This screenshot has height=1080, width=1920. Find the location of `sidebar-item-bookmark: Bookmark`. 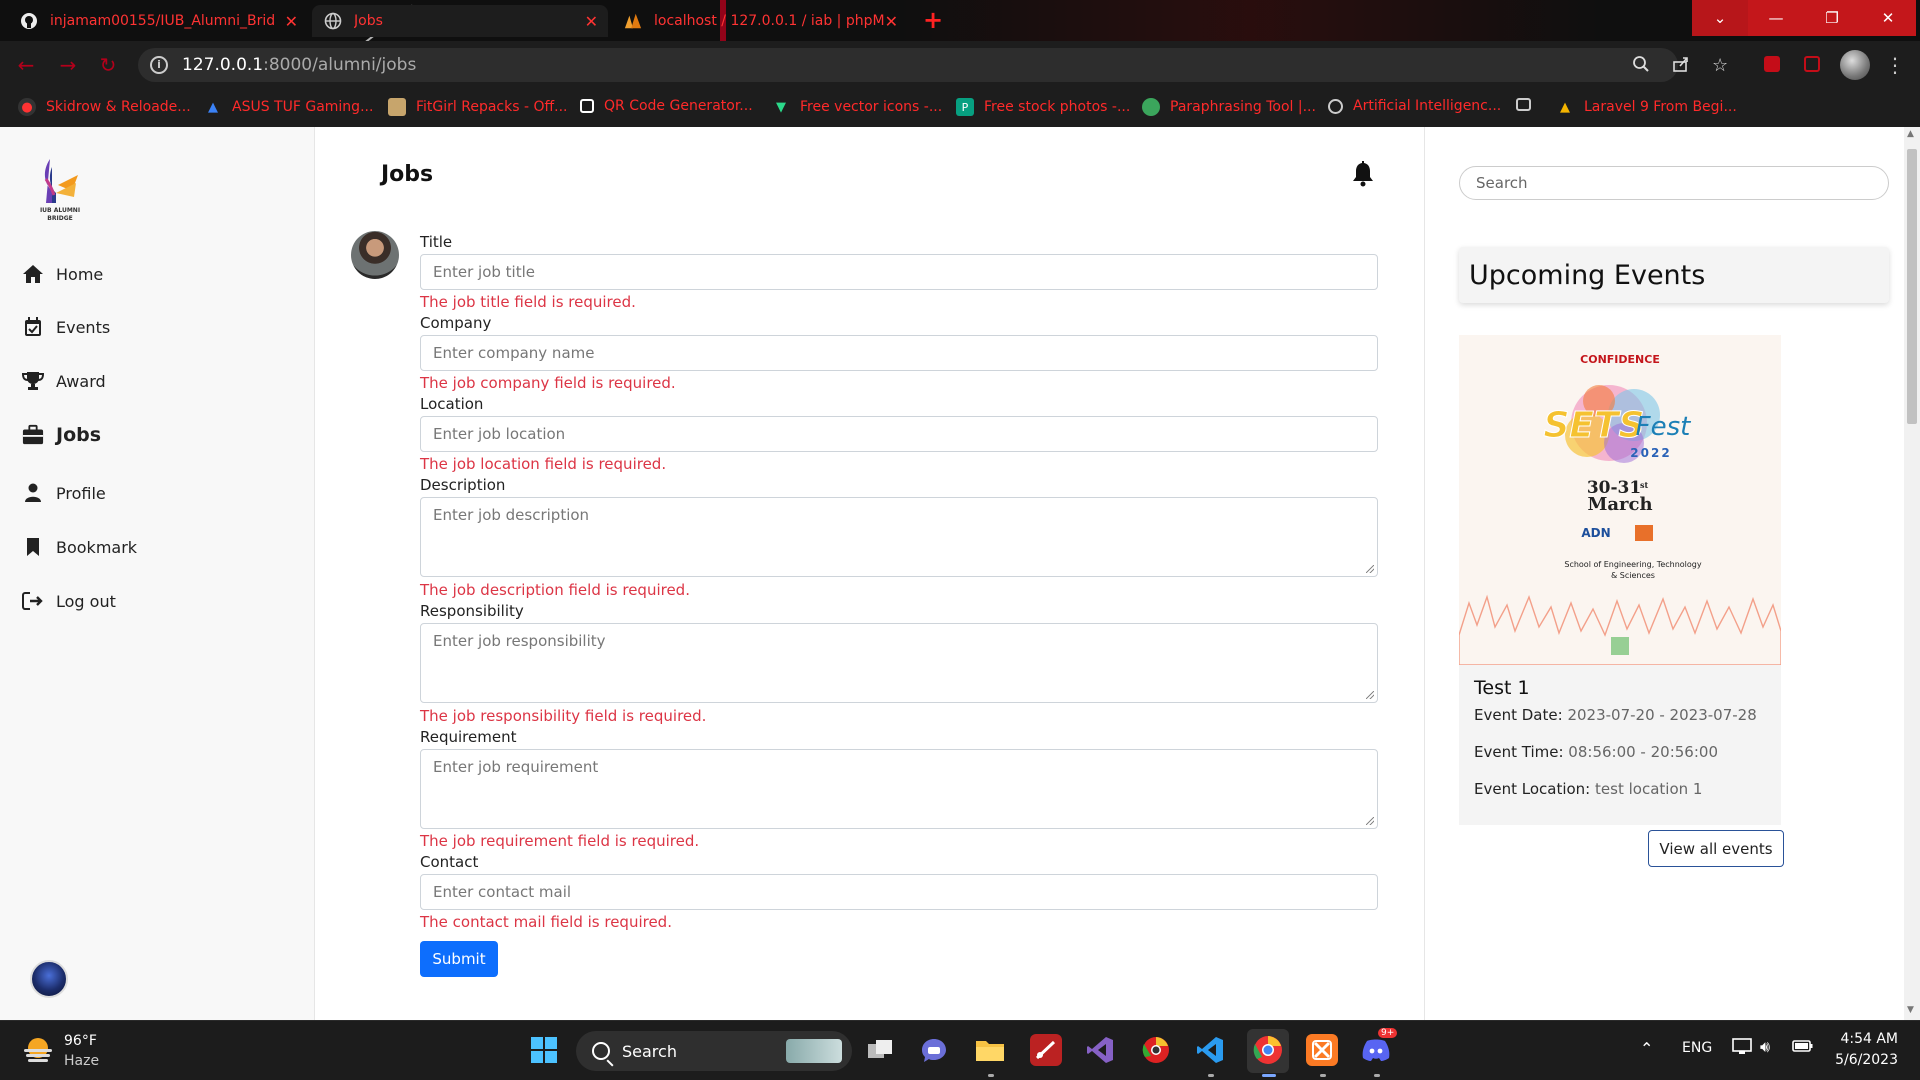

sidebar-item-bookmark: Bookmark is located at coordinates (79, 547).